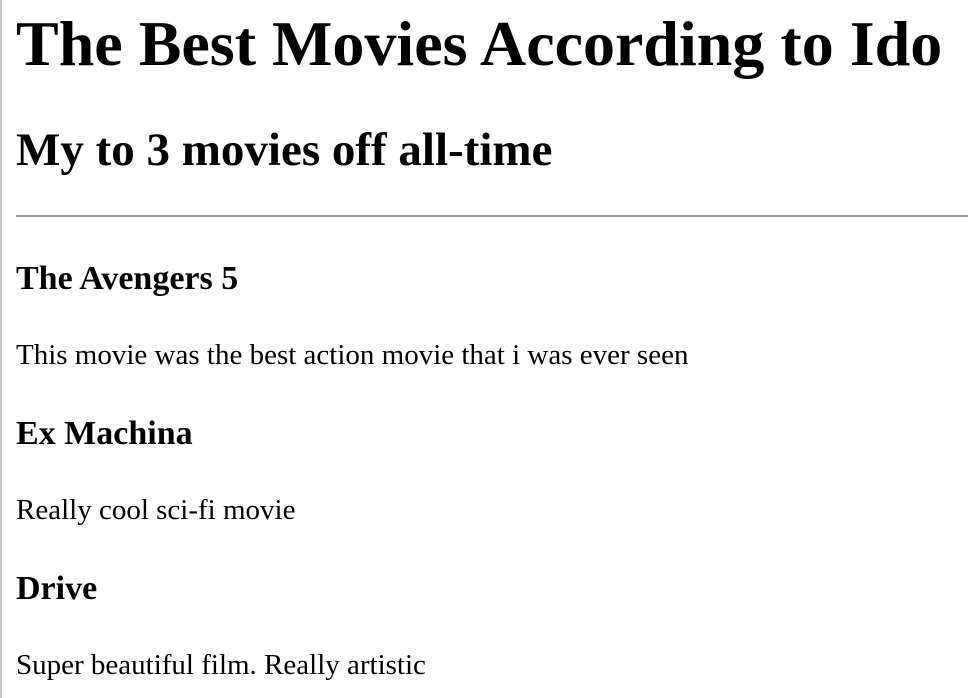  What do you see at coordinates (1, 349) in the screenshot?
I see `viewport-left-edge` at bounding box center [1, 349].